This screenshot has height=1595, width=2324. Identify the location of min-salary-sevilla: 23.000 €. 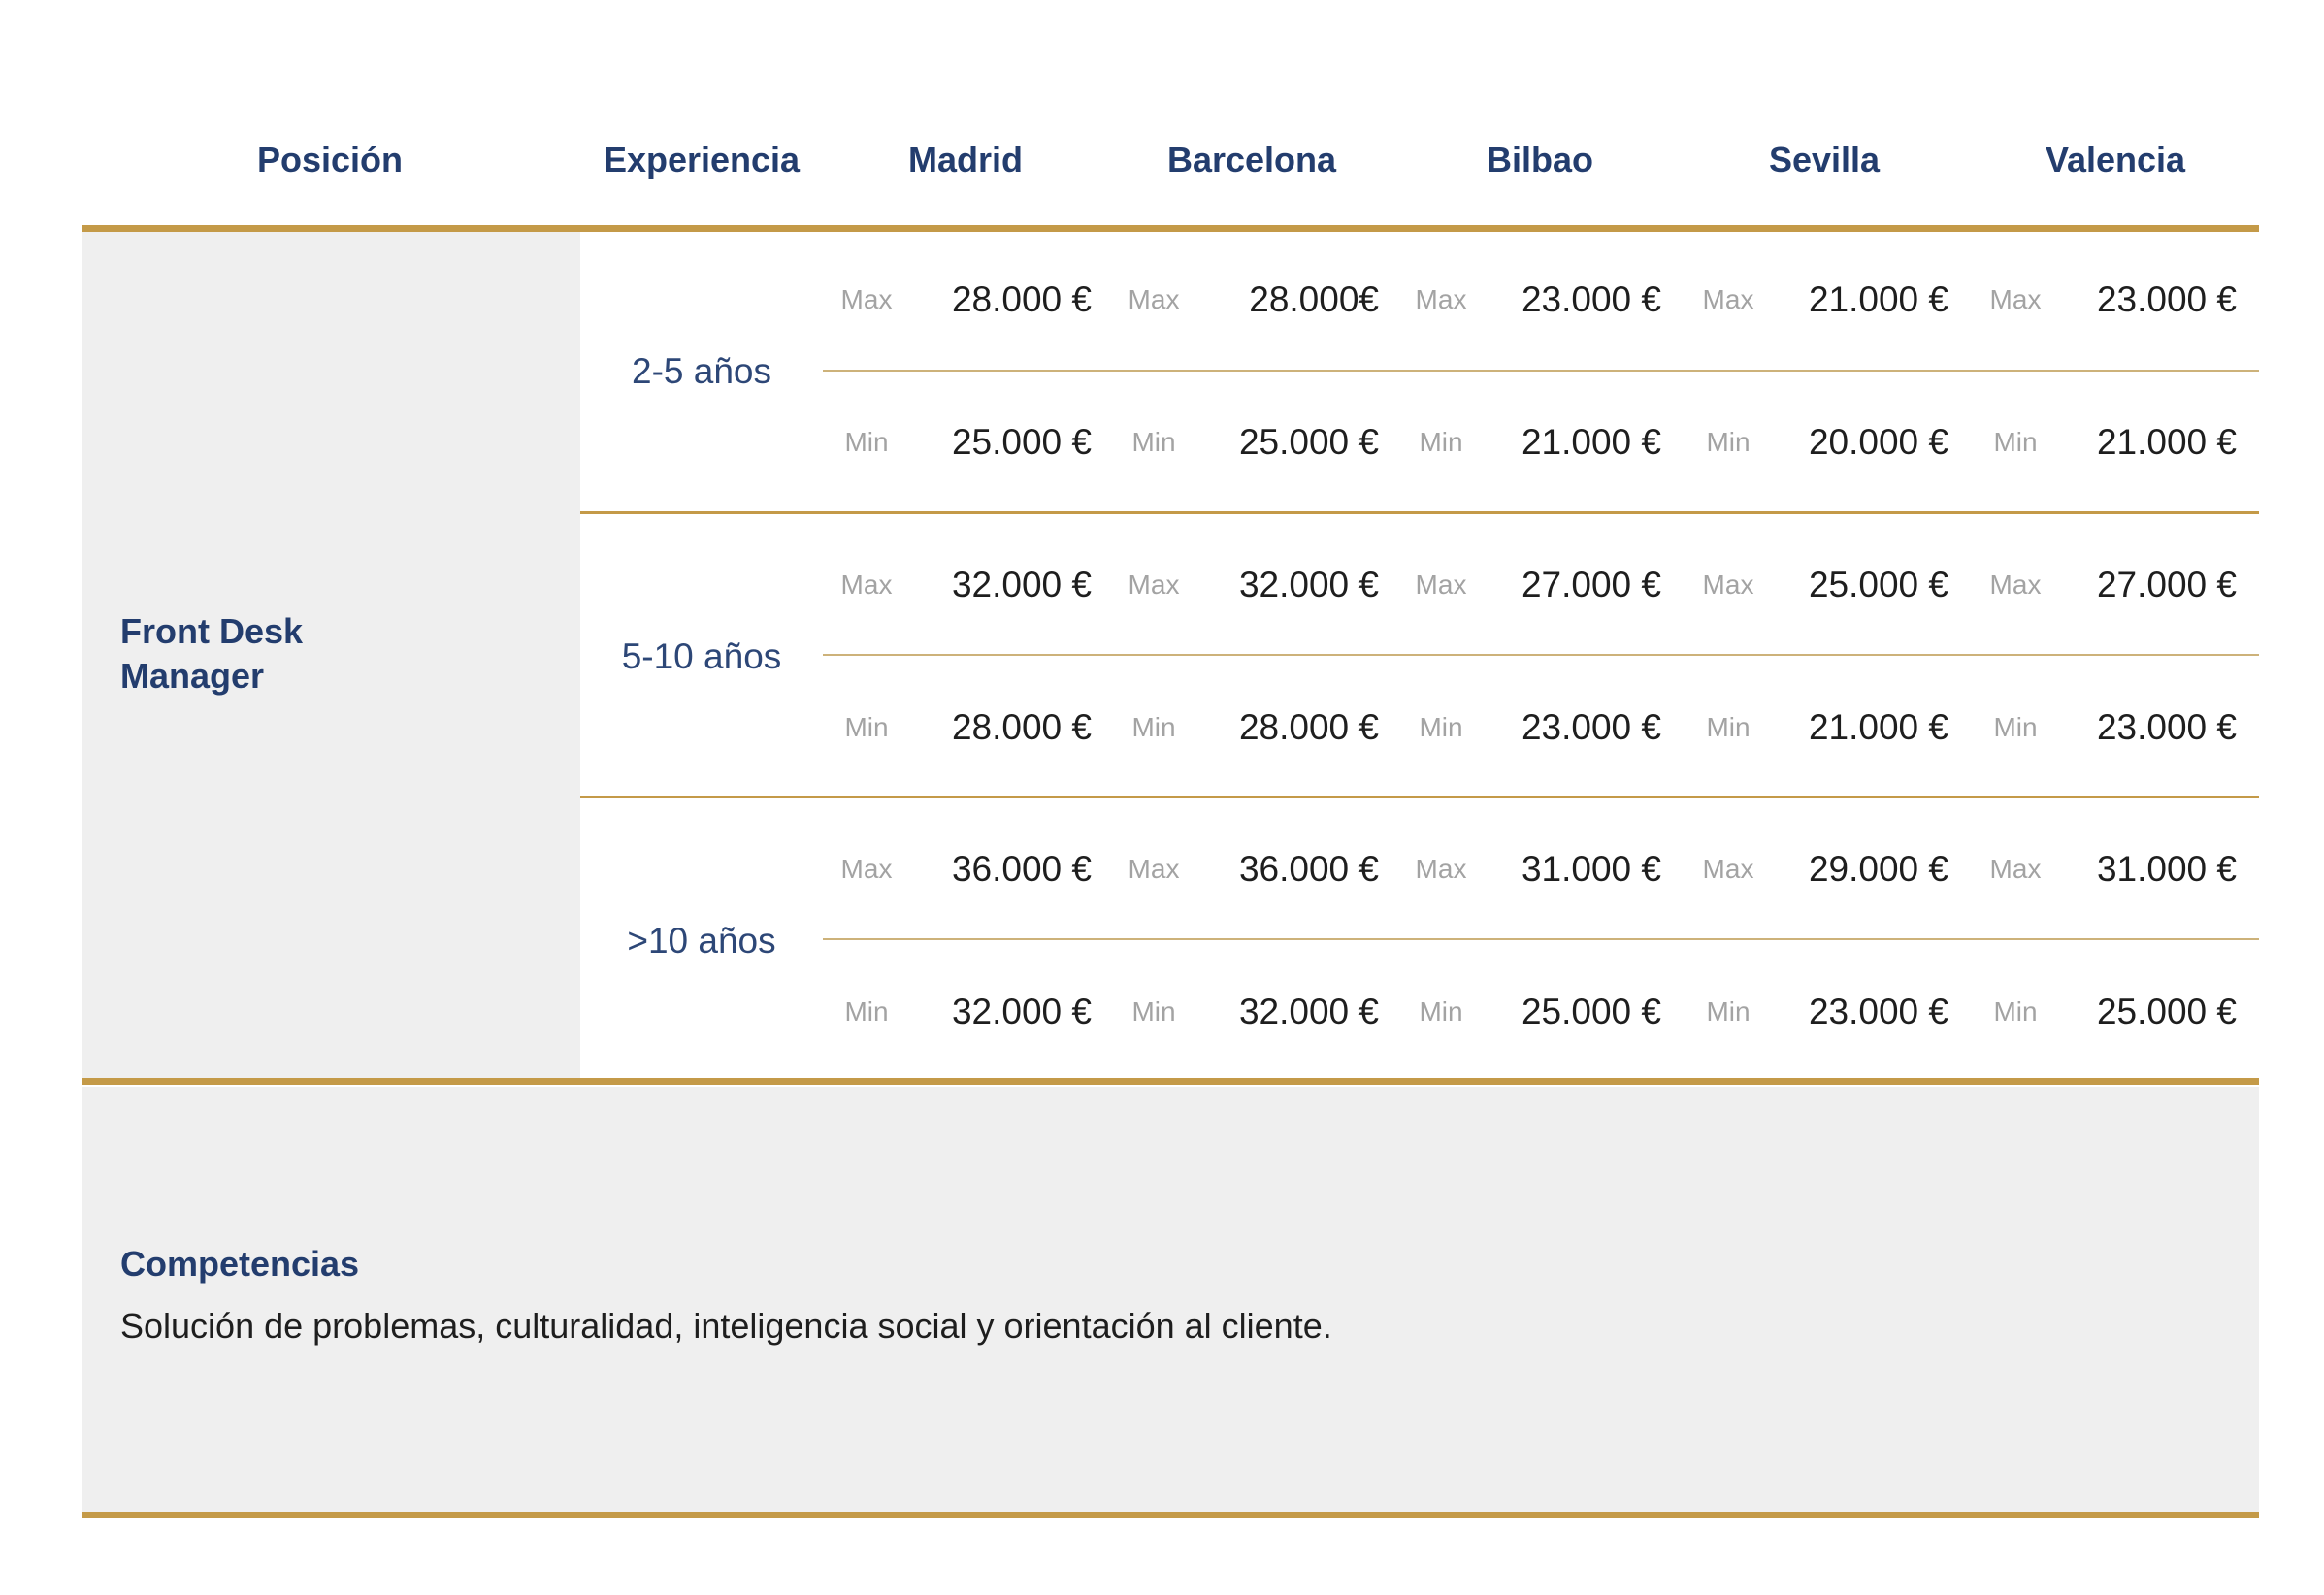
(1878, 1011).